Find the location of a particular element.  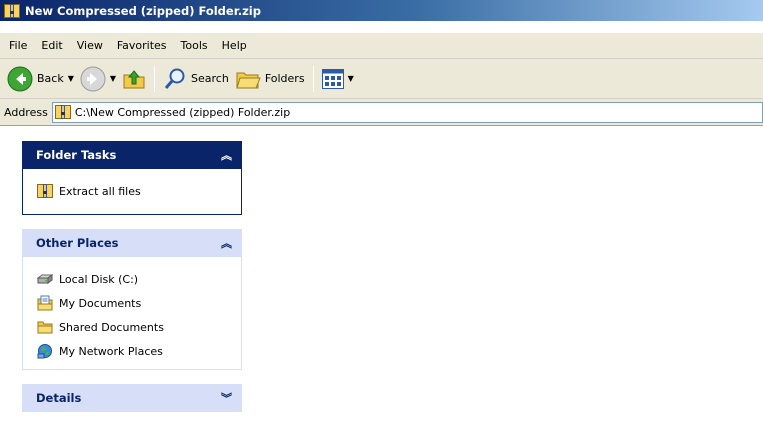

search-button: Search is located at coordinates (196, 79).